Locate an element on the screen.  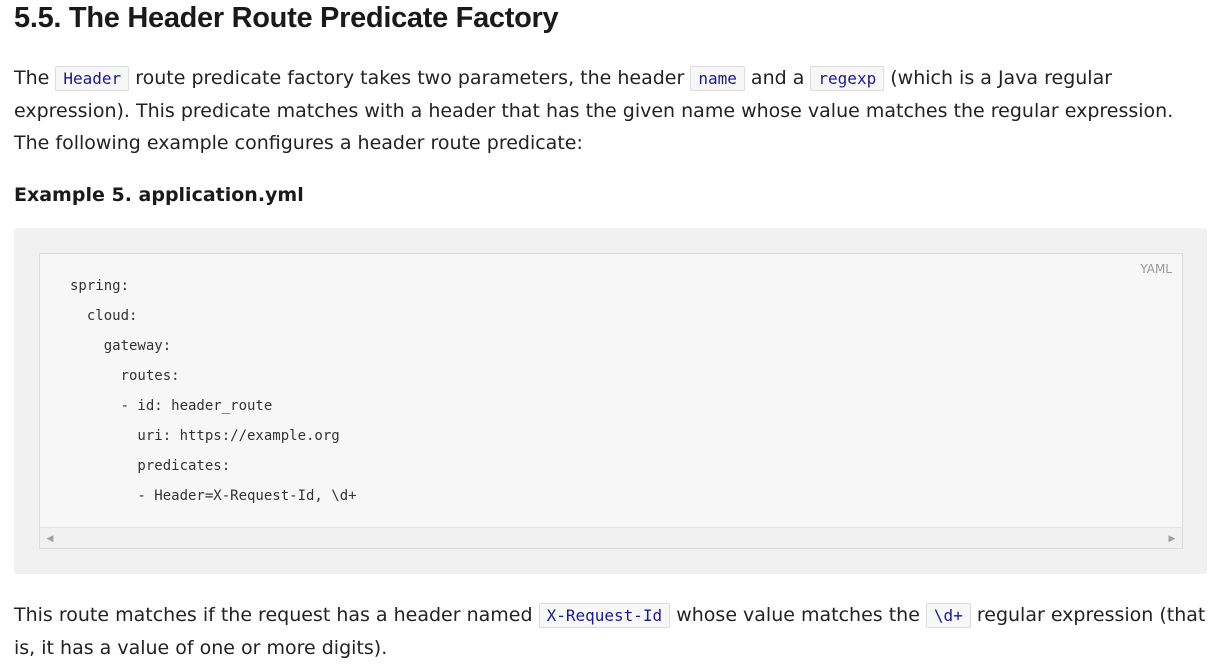
code-line: spring: is located at coordinates (100, 286).